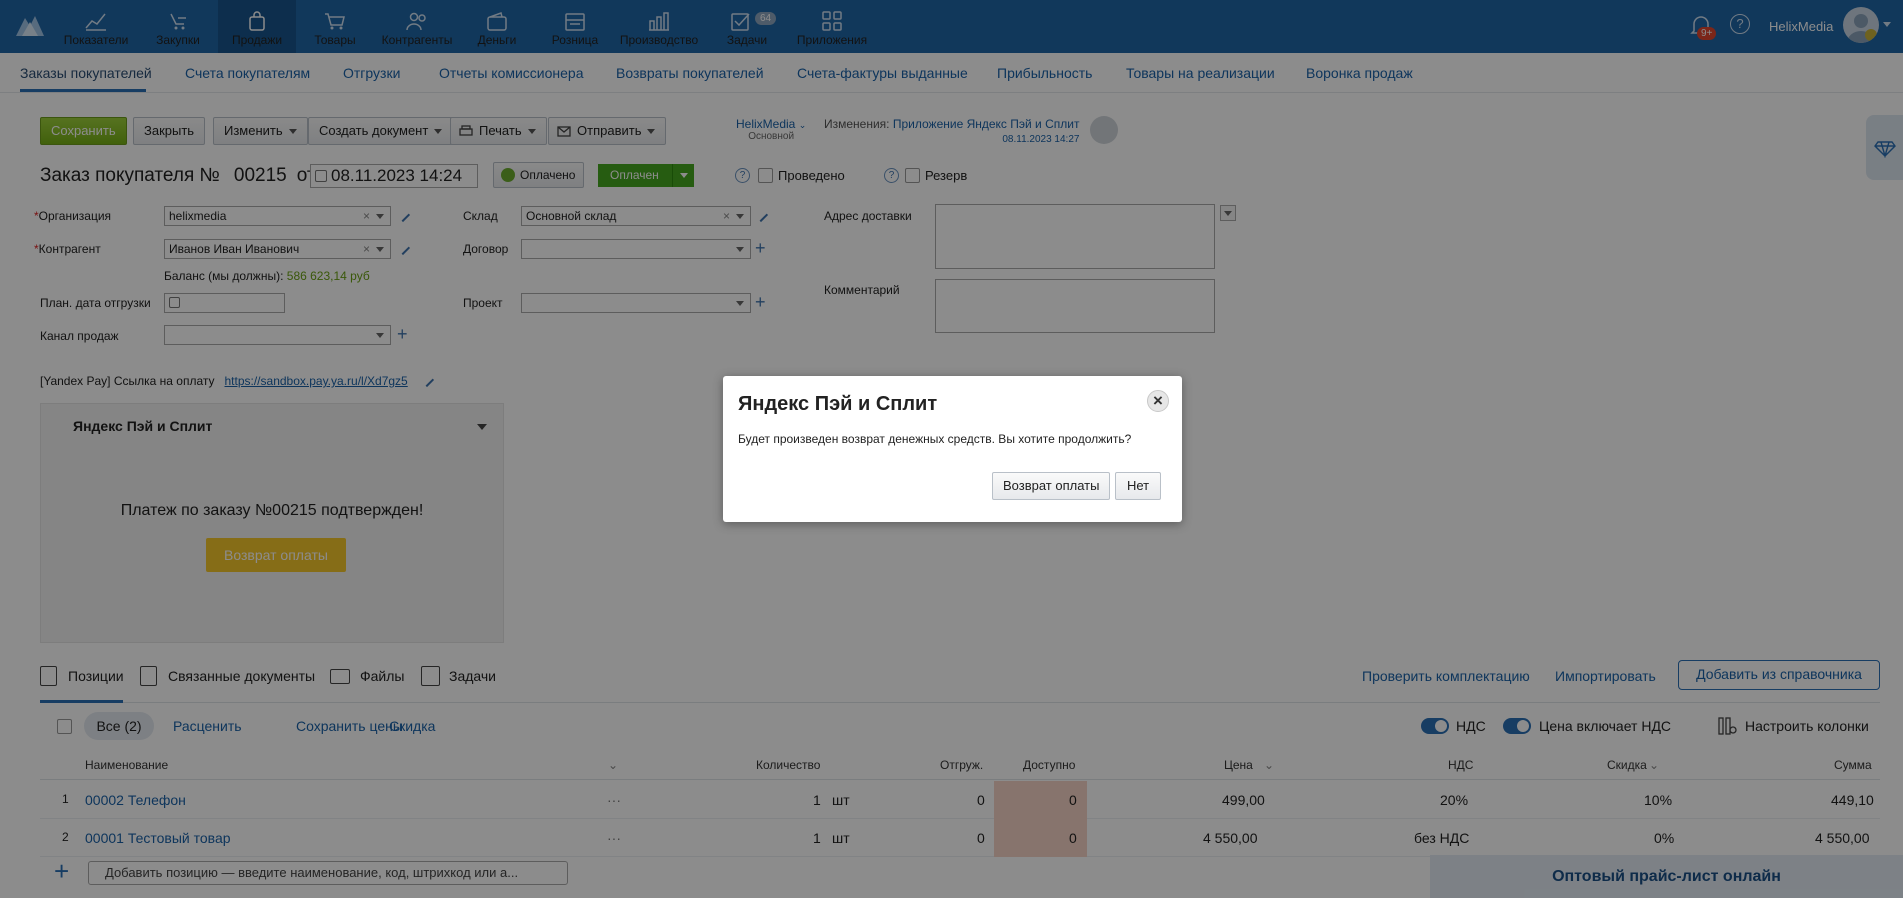 The height and width of the screenshot is (898, 1903). Describe the element at coordinates (1138, 486) in the screenshot. I see `cancel-button: Нет` at that location.